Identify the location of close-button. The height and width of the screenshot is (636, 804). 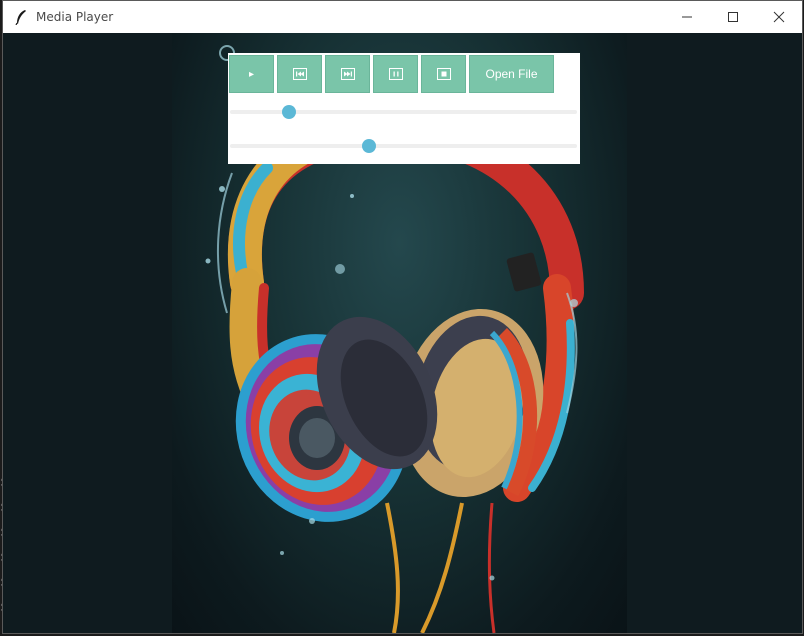
(779, 17).